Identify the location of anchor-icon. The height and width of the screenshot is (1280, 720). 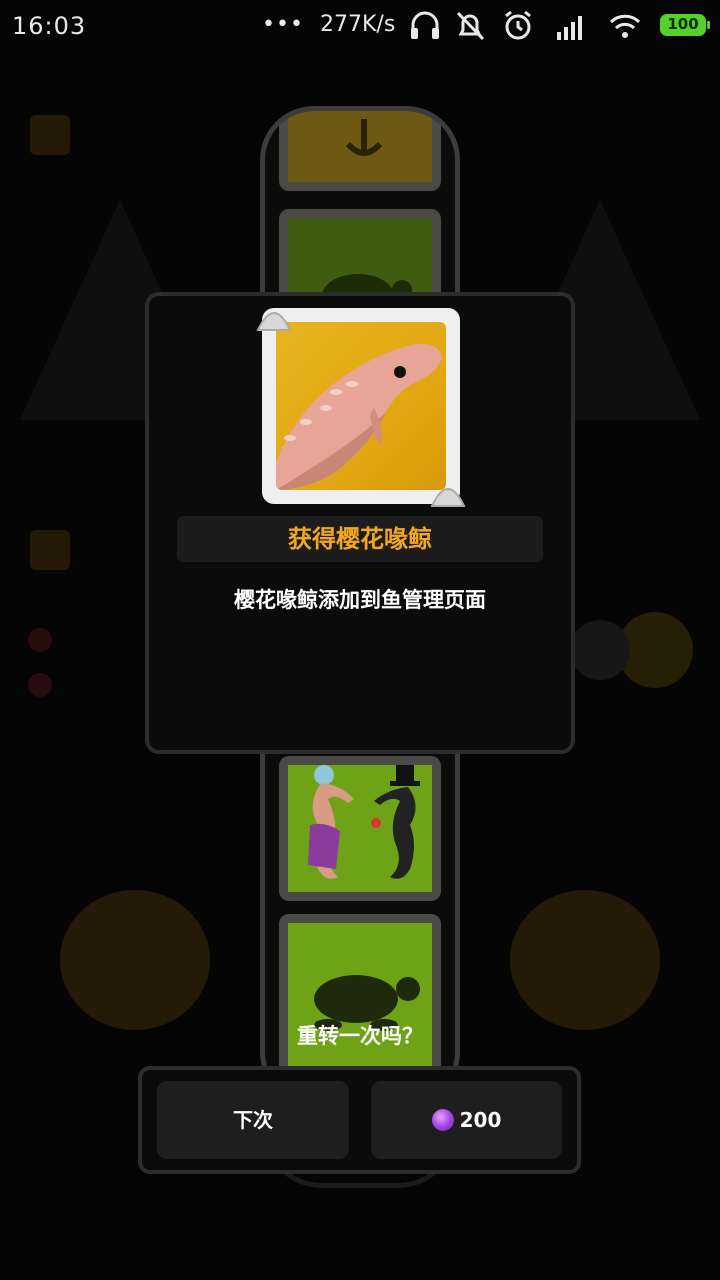
(364, 137).